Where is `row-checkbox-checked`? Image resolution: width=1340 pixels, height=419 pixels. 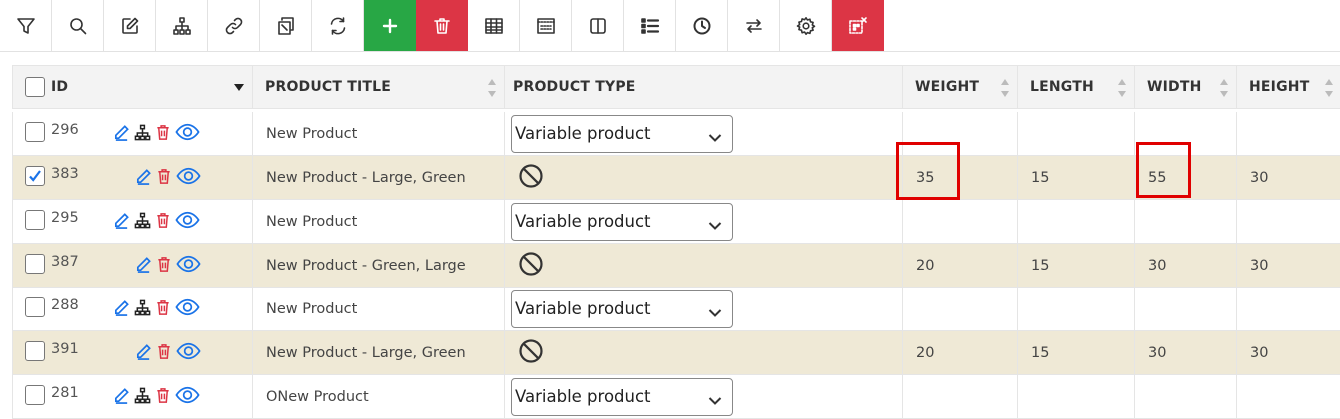
row-checkbox-checked is located at coordinates (35, 176).